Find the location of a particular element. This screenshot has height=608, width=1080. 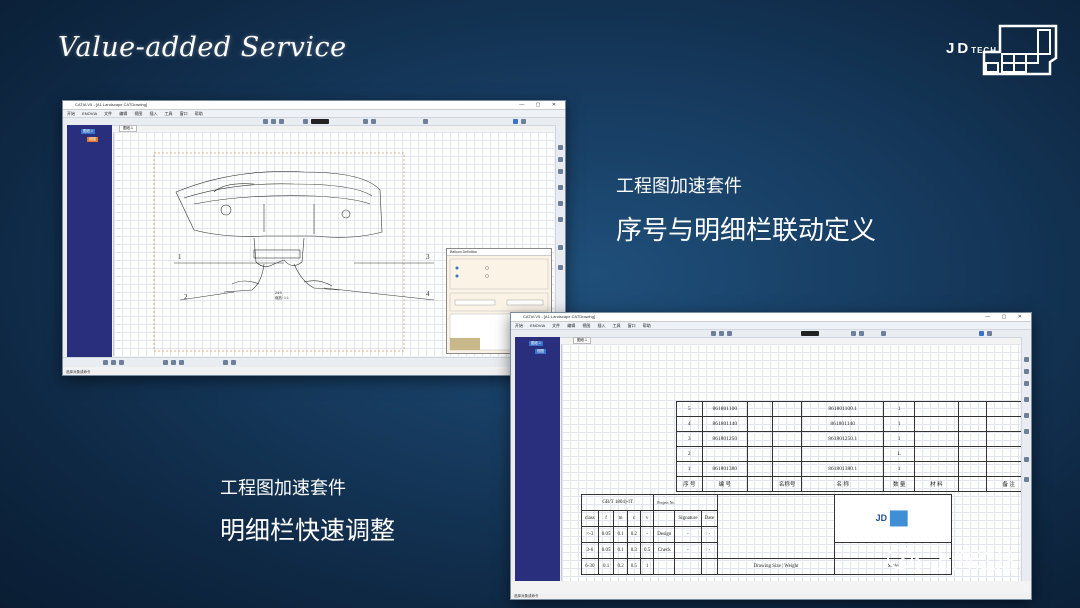

balloon-1: 1 is located at coordinates (180, 257).